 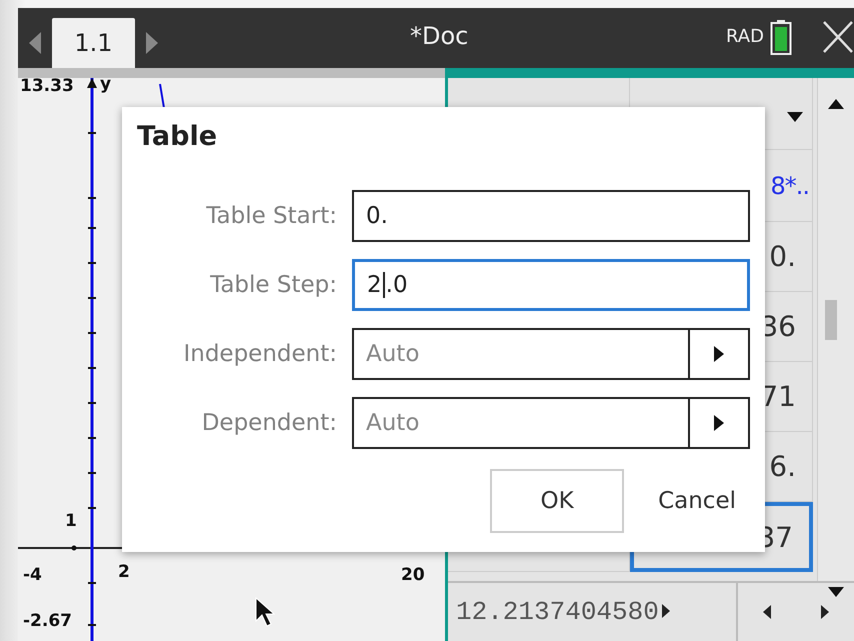 What do you see at coordinates (831, 320) in the screenshot?
I see `scrollbar-thumb` at bounding box center [831, 320].